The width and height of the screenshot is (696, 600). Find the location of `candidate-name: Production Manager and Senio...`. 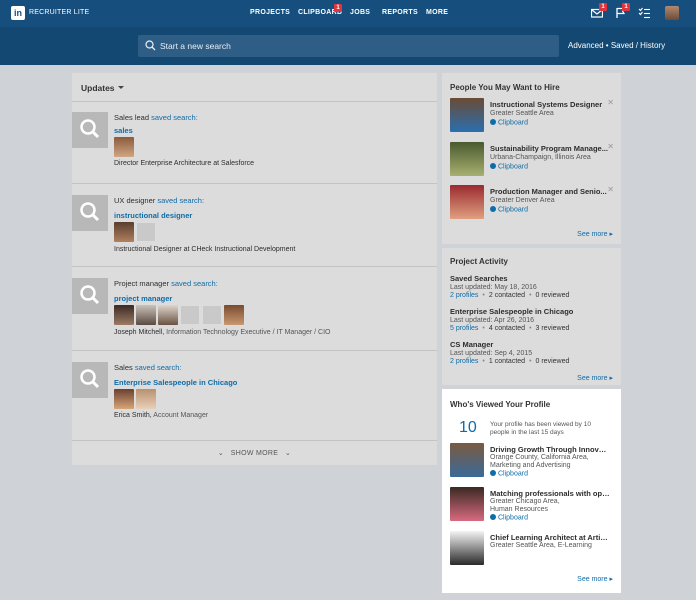

candidate-name: Production Manager and Senio... is located at coordinates (550, 191).